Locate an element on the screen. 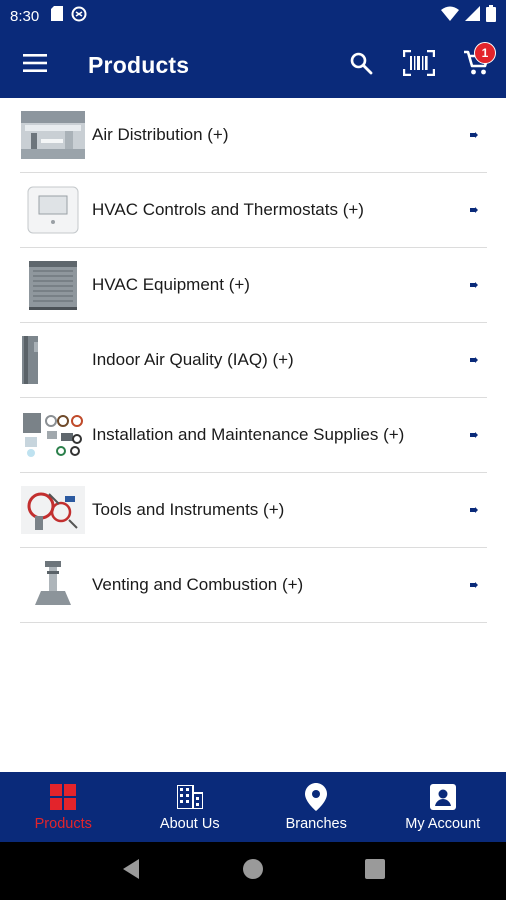  tools-thumbnail is located at coordinates (53, 510).